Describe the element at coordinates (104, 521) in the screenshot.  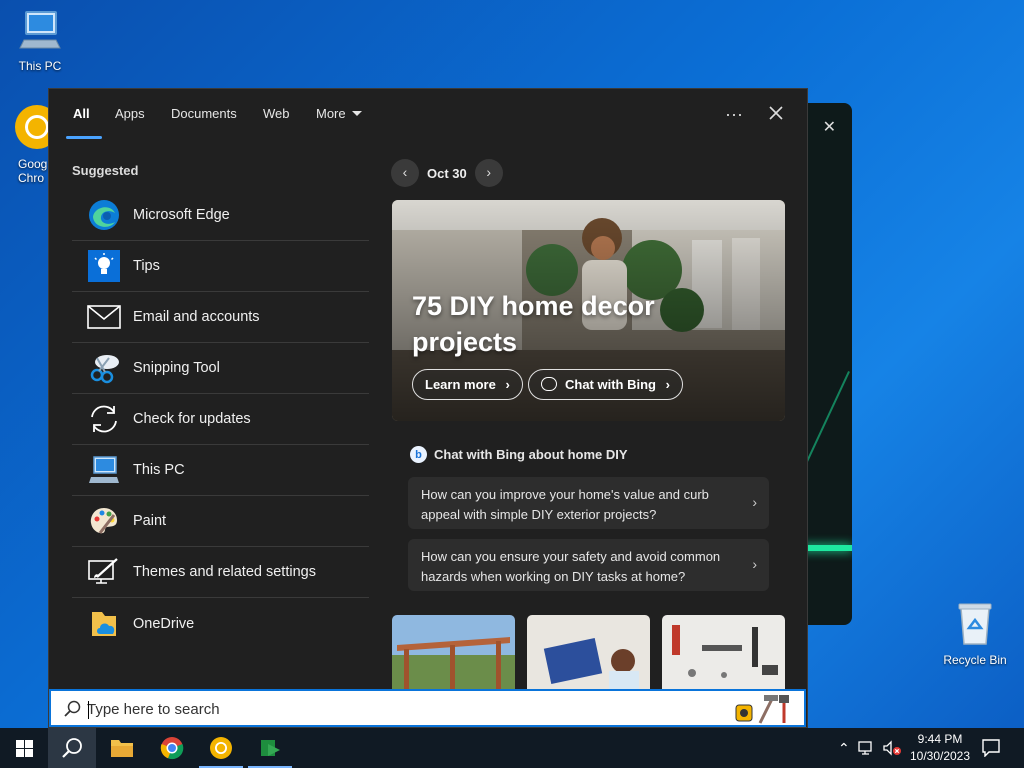
I see `paint-icon` at that location.